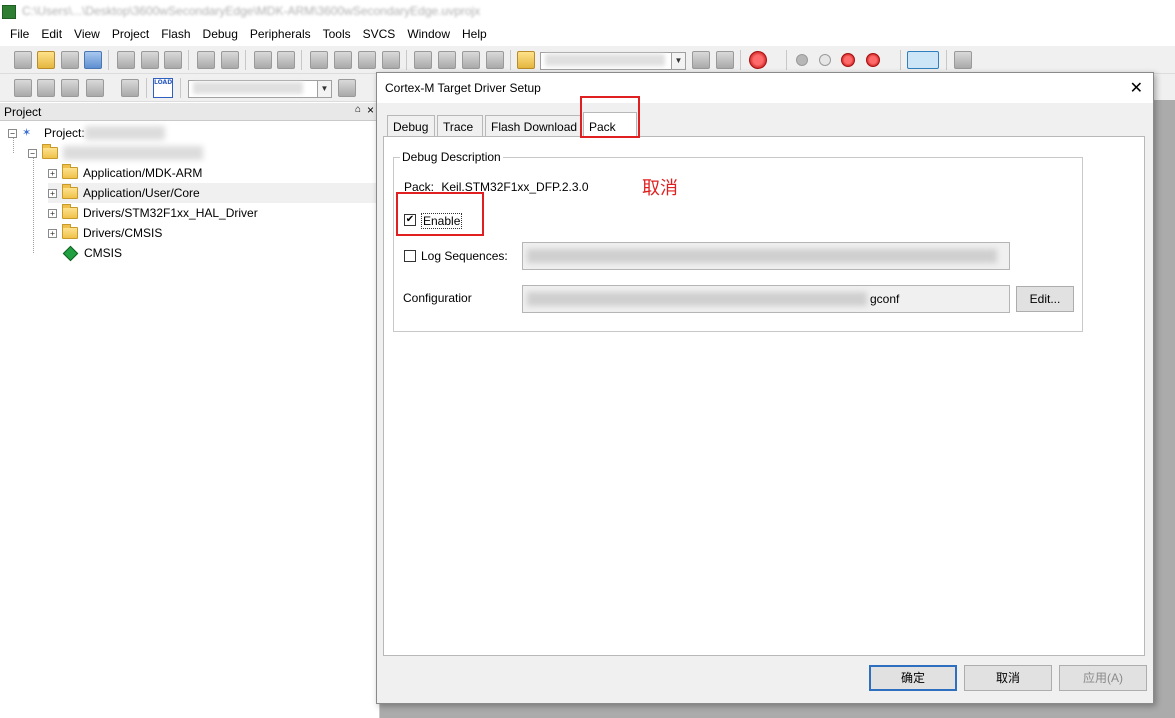 The image size is (1175, 718). I want to click on configuration-field: gconf, so click(766, 299).